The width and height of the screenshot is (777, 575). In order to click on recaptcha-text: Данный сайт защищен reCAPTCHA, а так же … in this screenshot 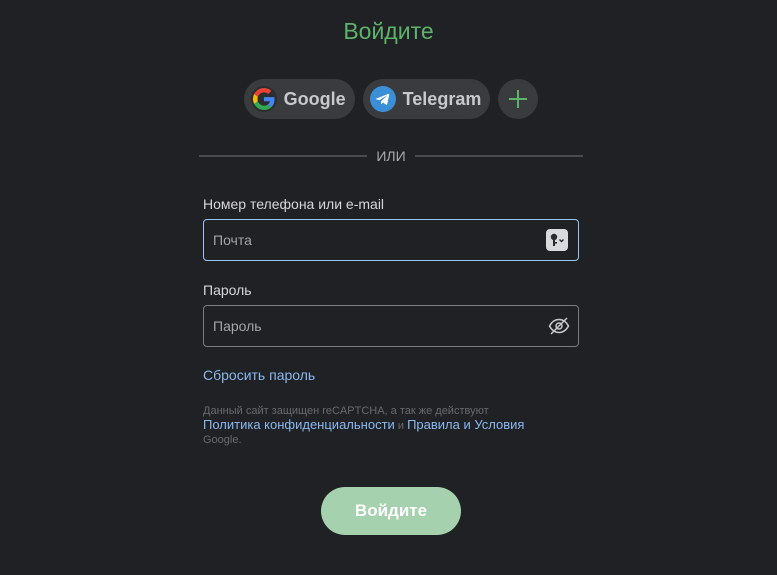, I will do `click(346, 411)`.